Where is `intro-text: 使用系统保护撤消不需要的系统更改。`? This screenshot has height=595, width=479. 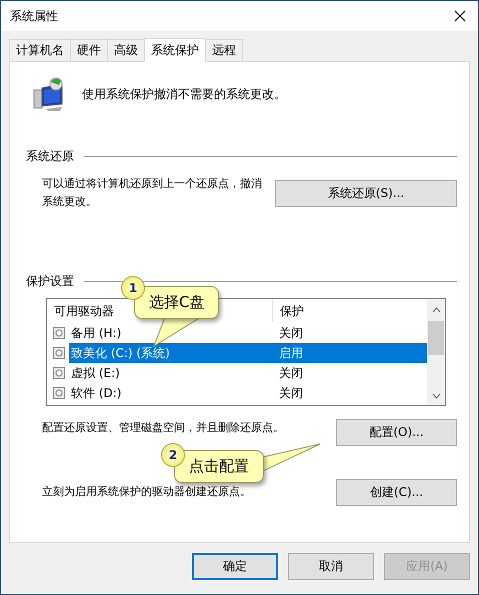
intro-text: 使用系统保护撤消不需要的系统更改。 is located at coordinates (184, 94).